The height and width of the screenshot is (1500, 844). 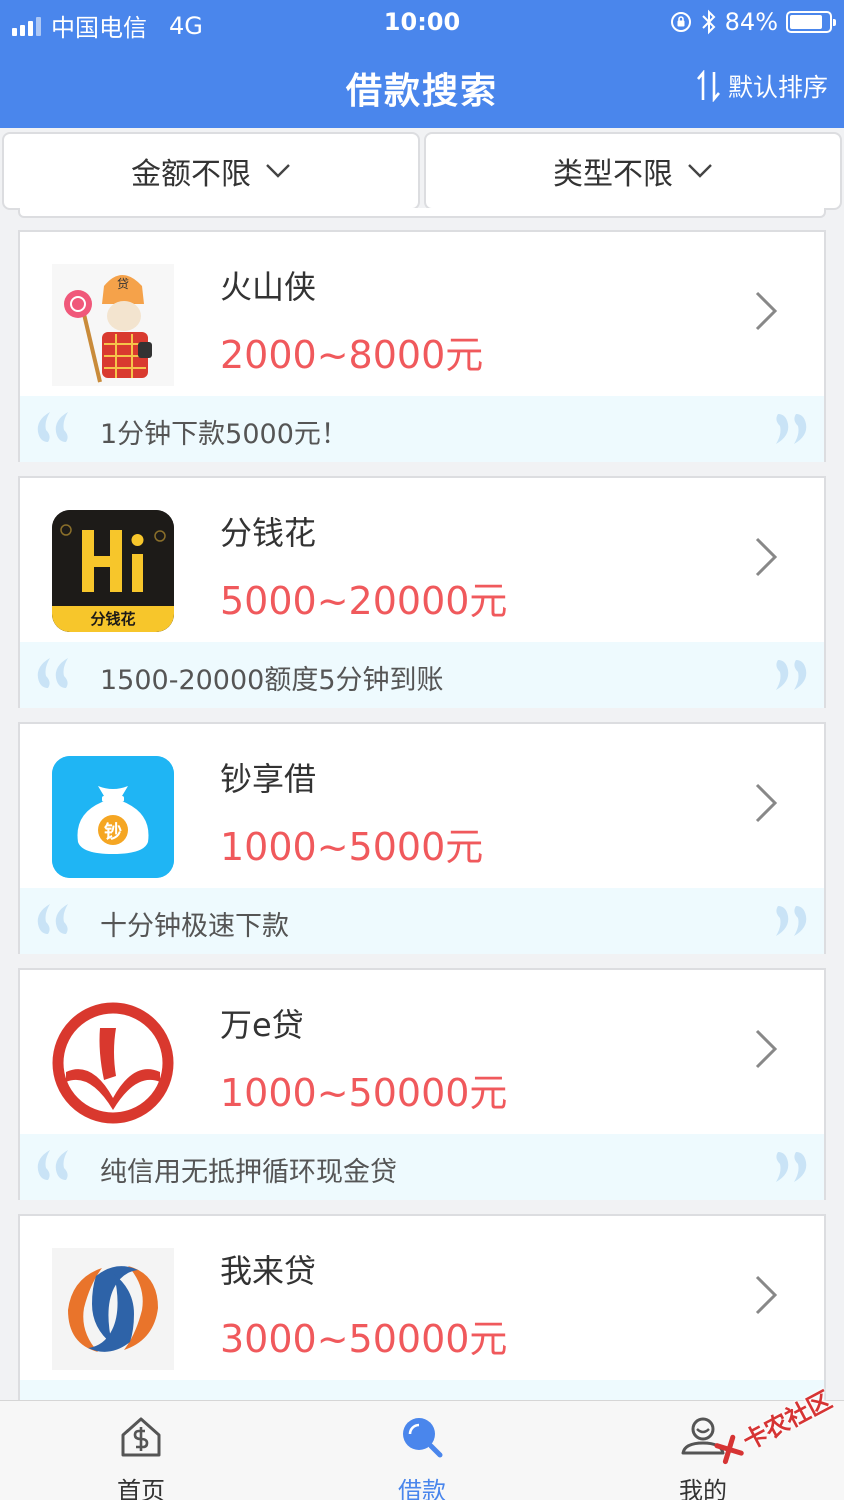 What do you see at coordinates (113, 1063) in the screenshot?
I see `wanedai-logo` at bounding box center [113, 1063].